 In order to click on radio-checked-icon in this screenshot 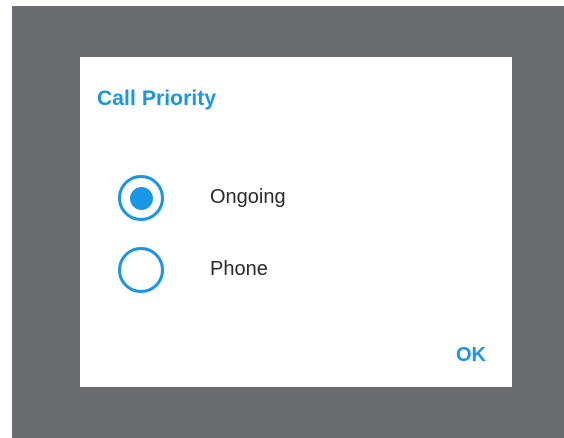, I will do `click(141, 198)`.